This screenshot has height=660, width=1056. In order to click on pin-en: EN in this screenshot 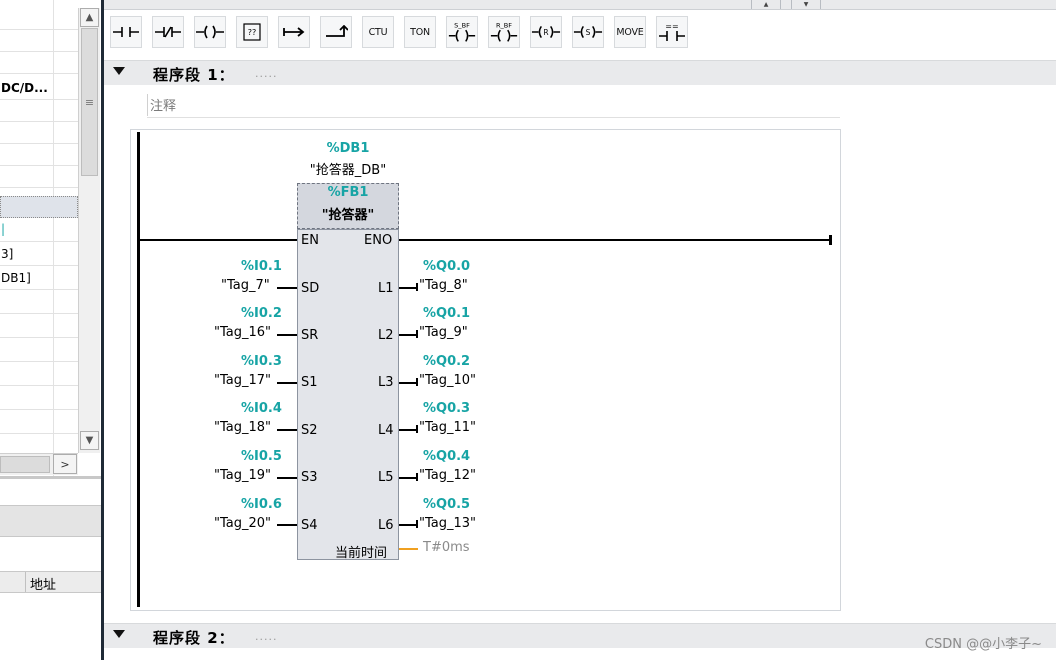, I will do `click(310, 240)`.